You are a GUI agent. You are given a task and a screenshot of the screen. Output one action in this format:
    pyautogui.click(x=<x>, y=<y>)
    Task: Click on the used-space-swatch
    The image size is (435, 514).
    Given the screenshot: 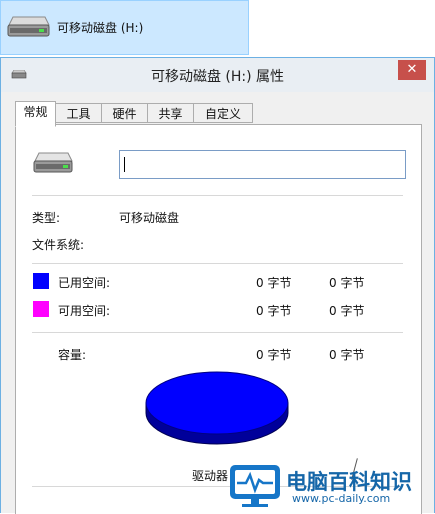 What is the action you would take?
    pyautogui.click(x=41, y=281)
    